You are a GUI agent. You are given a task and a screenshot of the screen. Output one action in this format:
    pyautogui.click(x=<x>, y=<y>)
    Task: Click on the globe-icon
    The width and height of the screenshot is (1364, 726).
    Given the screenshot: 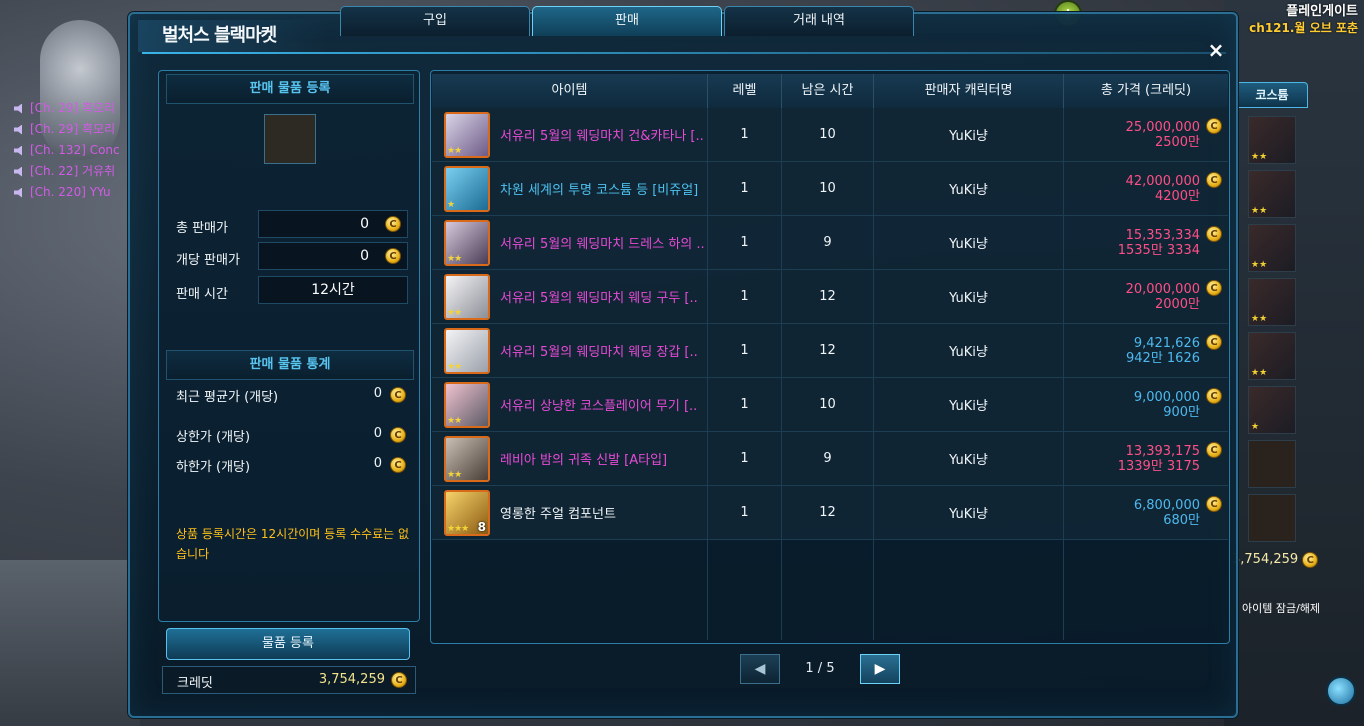 What is the action you would take?
    pyautogui.click(x=1341, y=691)
    